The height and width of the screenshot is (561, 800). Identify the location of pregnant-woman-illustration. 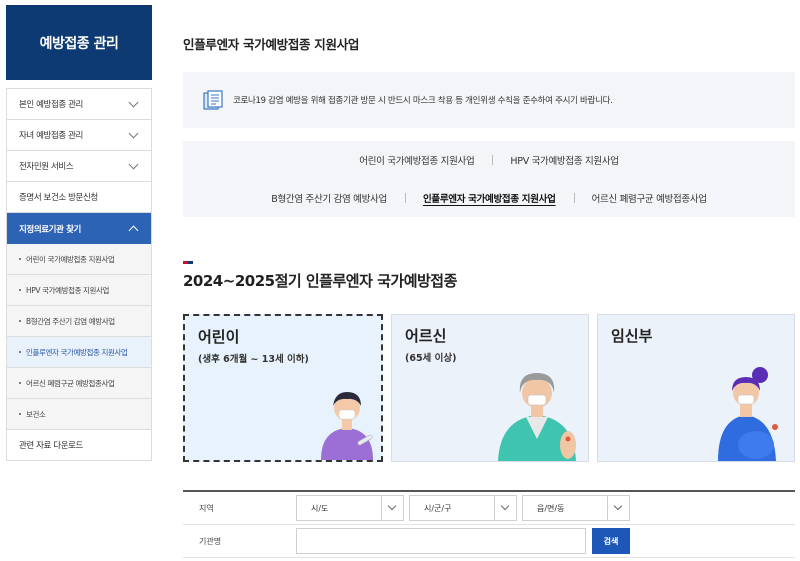
(748, 414).